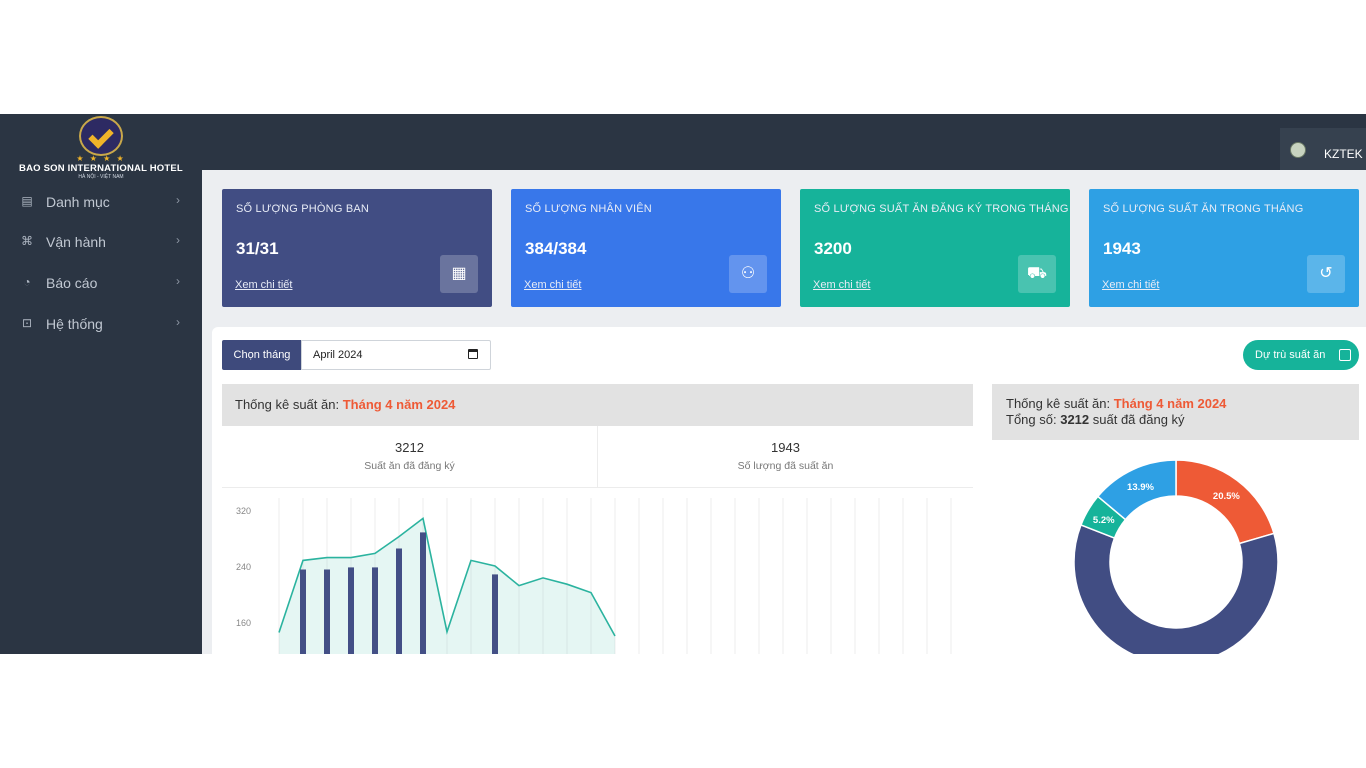  I want to click on sidebar-item-he-thong: ⊡ Hệ thống ›, so click(101, 324).